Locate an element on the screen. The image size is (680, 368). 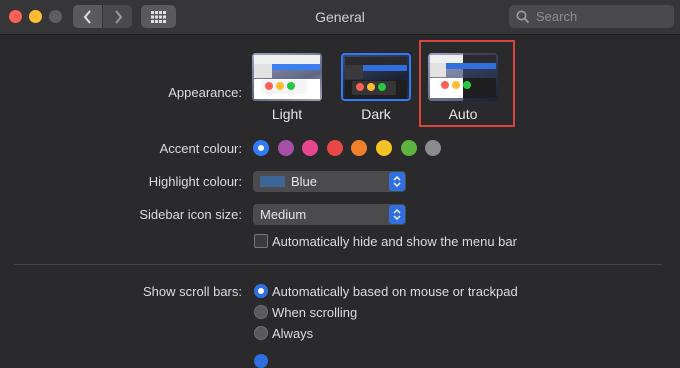
search-icon is located at coordinates (523, 16).